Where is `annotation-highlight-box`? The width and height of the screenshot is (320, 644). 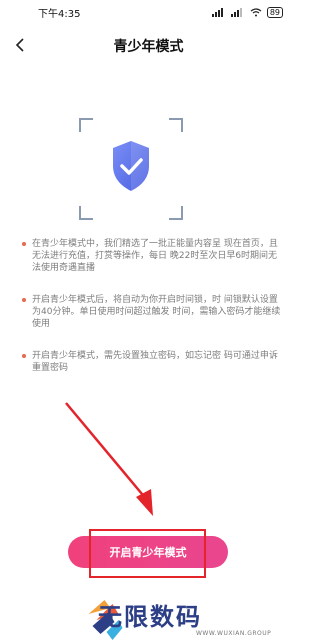
annotation-highlight-box is located at coordinates (147, 553).